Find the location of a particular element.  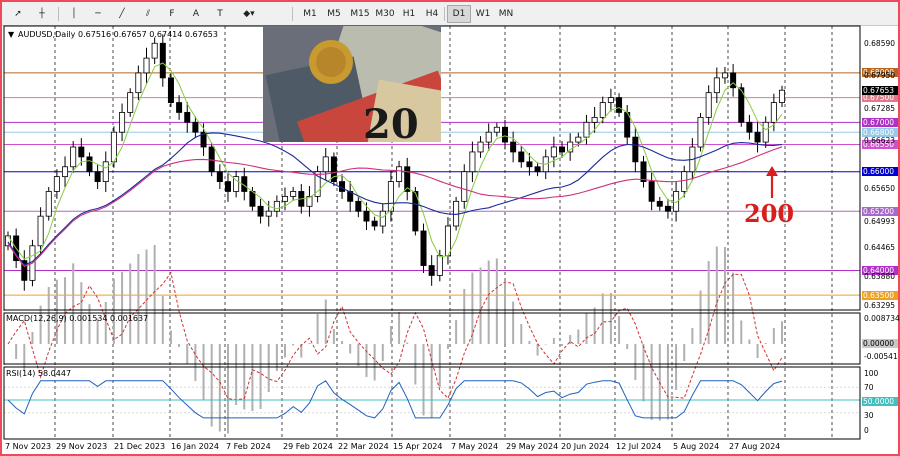

symbol-arrow-icon: ▼ is located at coordinates (11, 35).